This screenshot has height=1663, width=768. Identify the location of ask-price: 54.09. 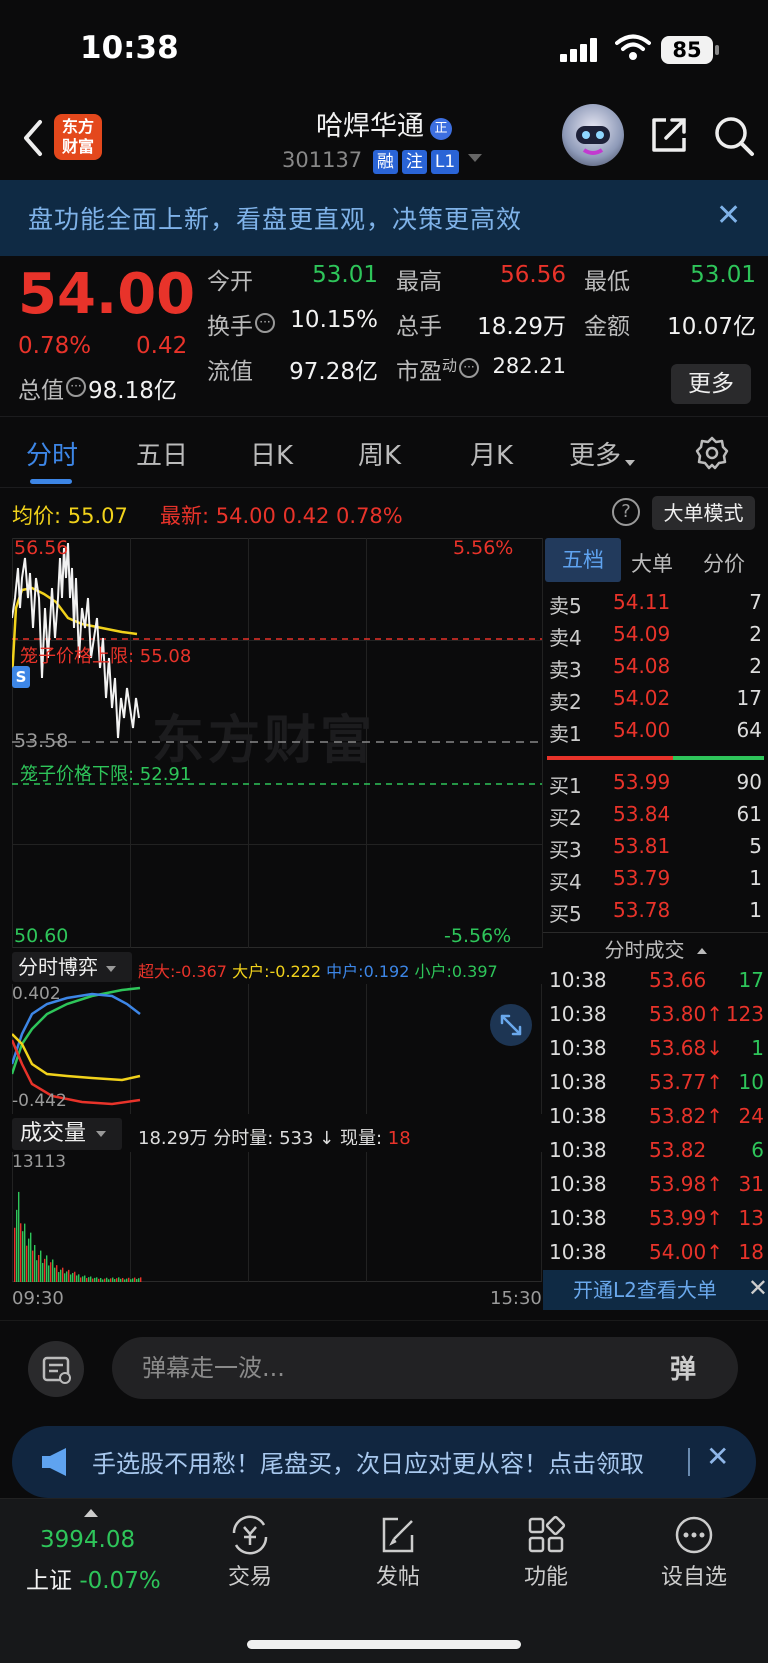
(642, 634).